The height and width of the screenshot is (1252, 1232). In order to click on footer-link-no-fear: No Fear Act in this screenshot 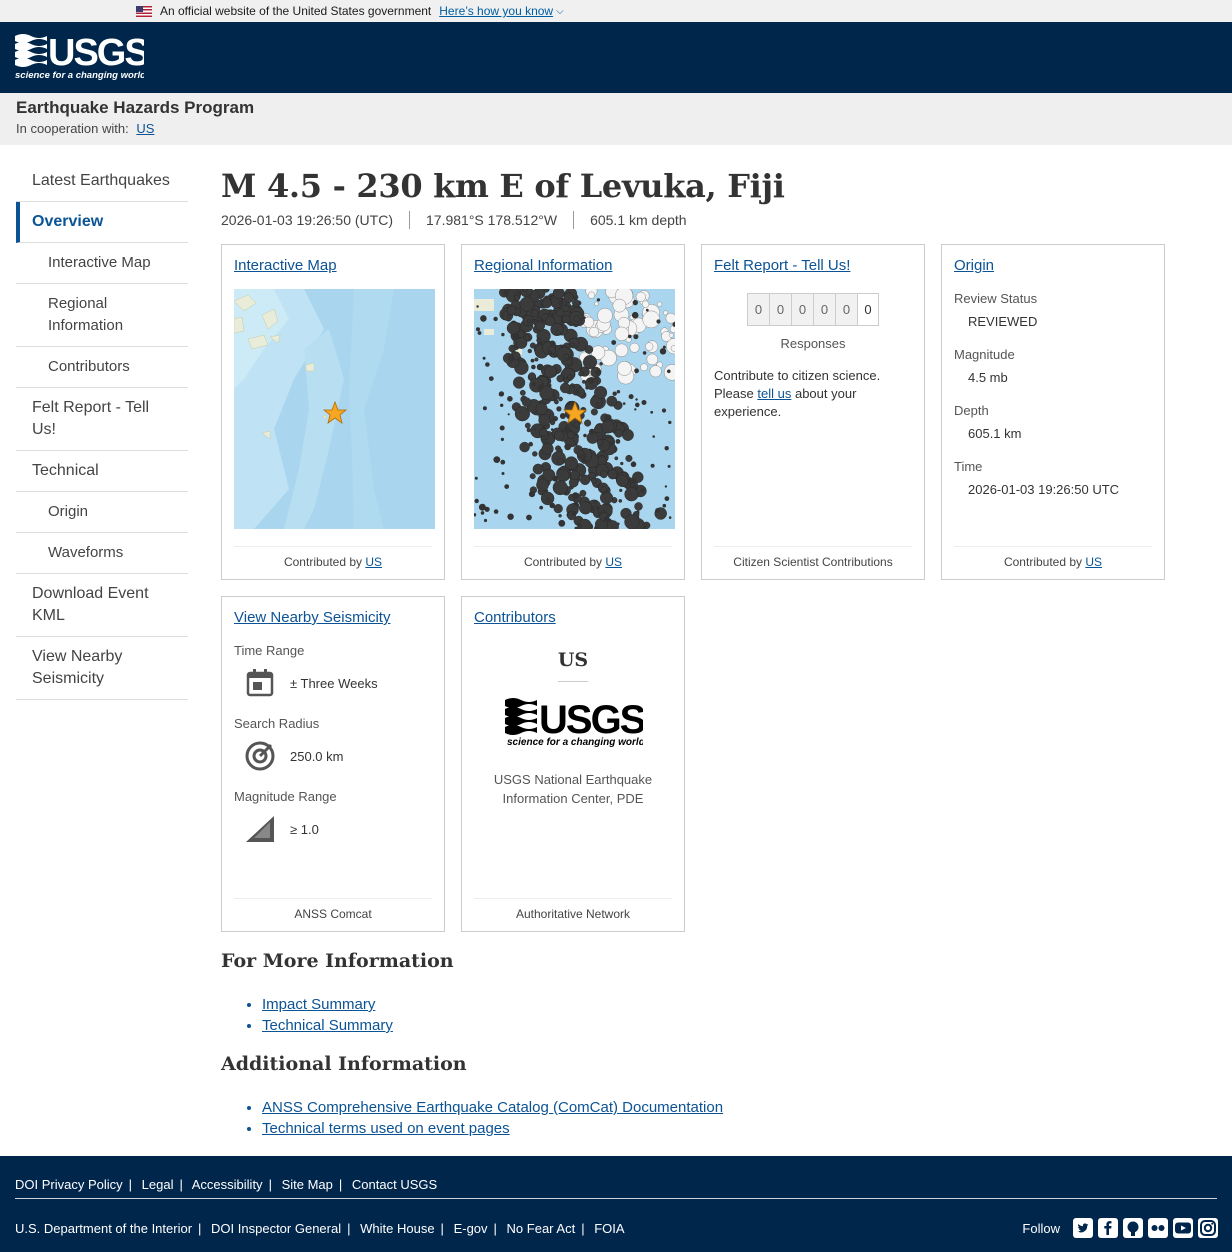, I will do `click(541, 1228)`.